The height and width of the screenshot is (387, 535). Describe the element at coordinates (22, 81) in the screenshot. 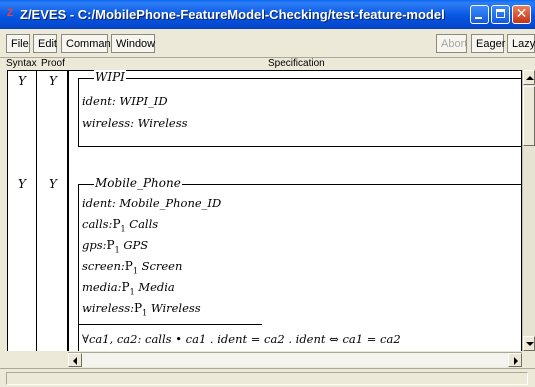

I see `syntax-status-1: Y` at that location.